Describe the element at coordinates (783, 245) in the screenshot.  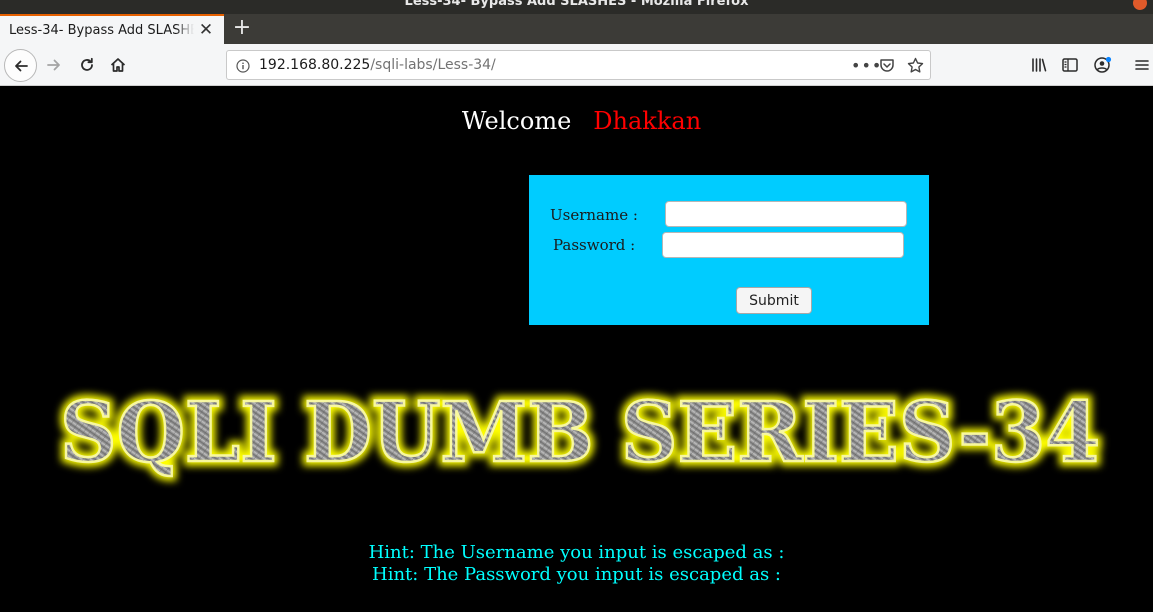
I see `password-input` at that location.